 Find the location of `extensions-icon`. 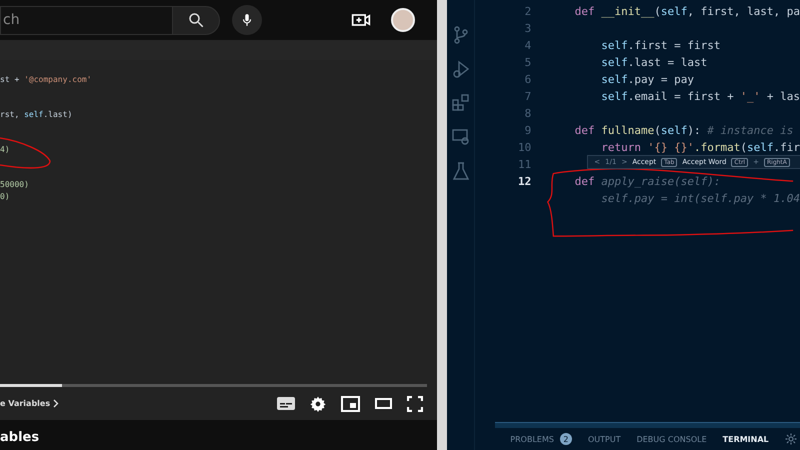

extensions-icon is located at coordinates (461, 103).